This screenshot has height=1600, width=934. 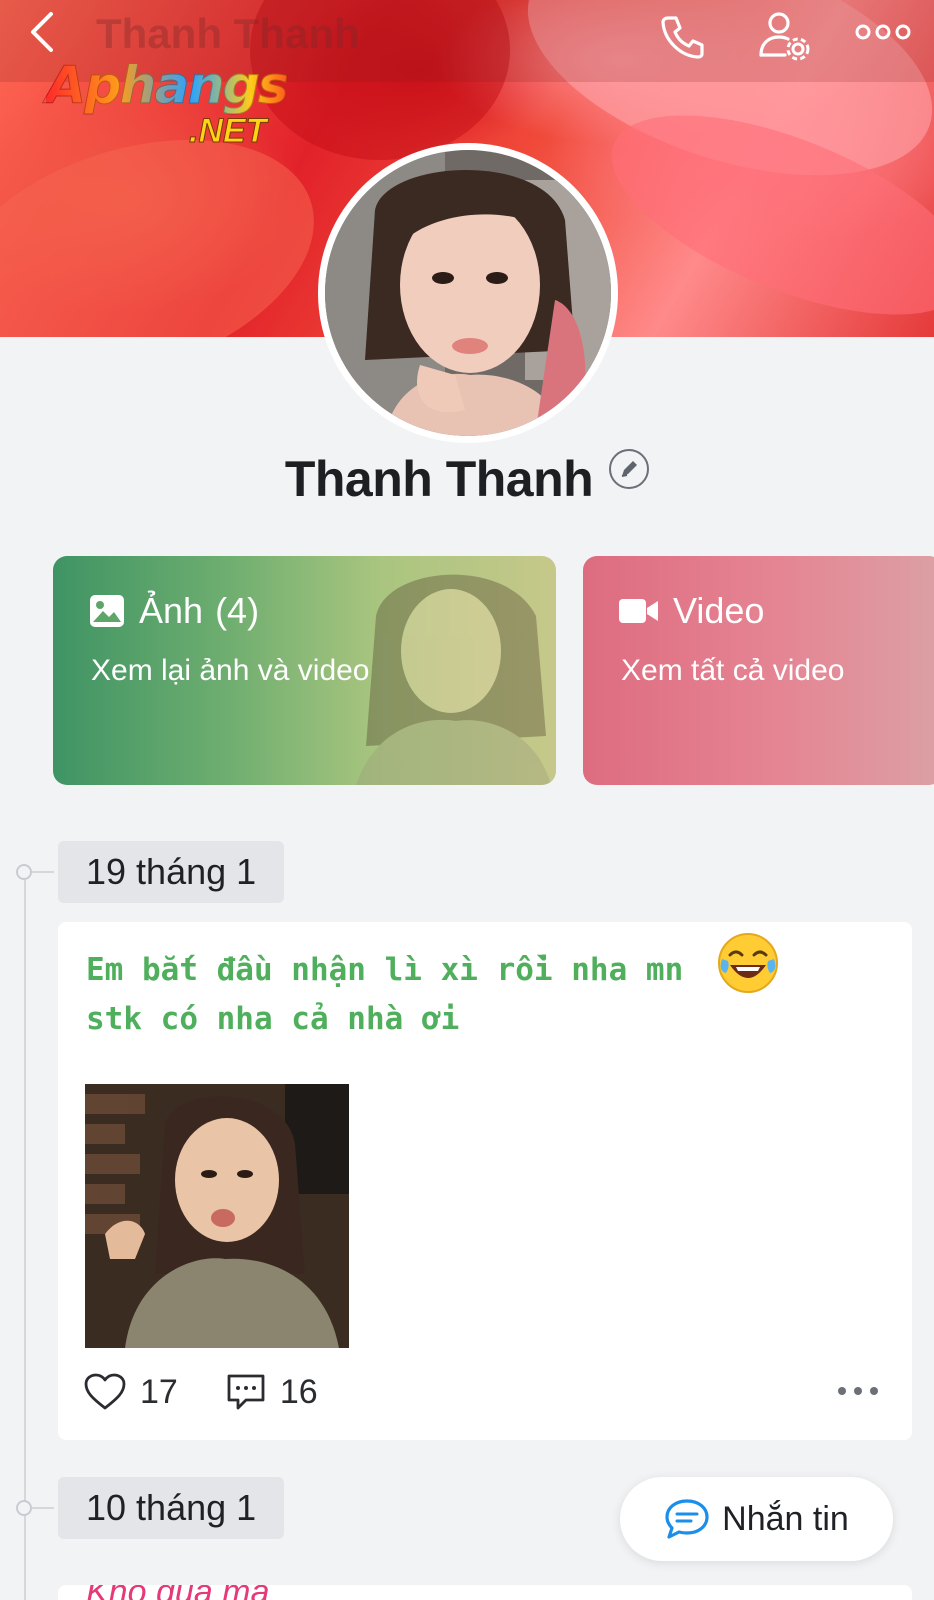 I want to click on profile-name: Thanh Thanh, so click(x=439, y=479).